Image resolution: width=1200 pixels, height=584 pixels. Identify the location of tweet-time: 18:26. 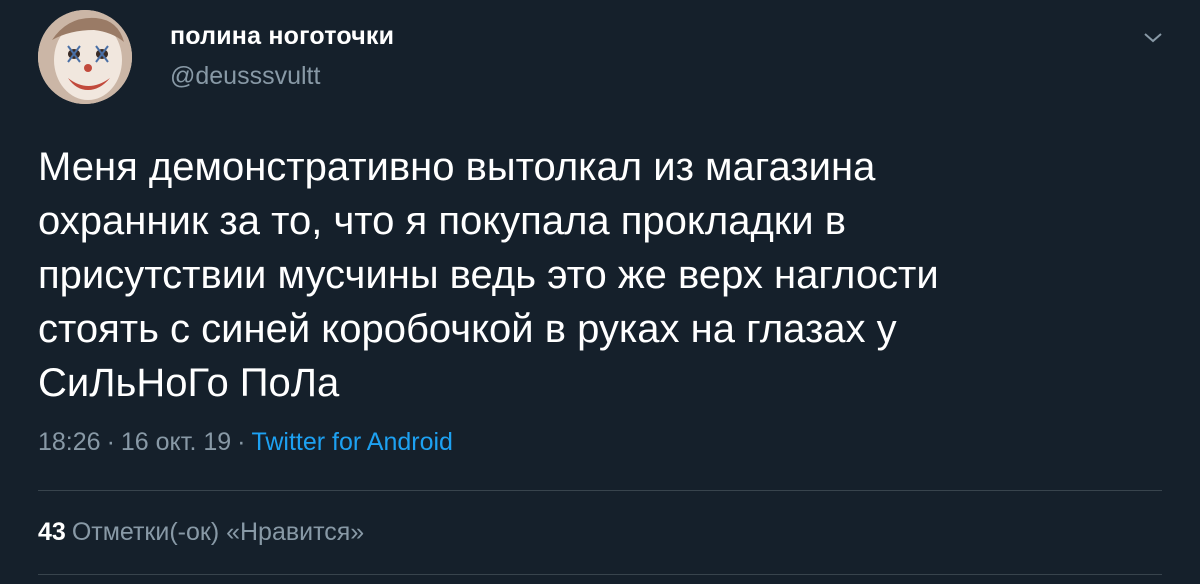
(69, 442).